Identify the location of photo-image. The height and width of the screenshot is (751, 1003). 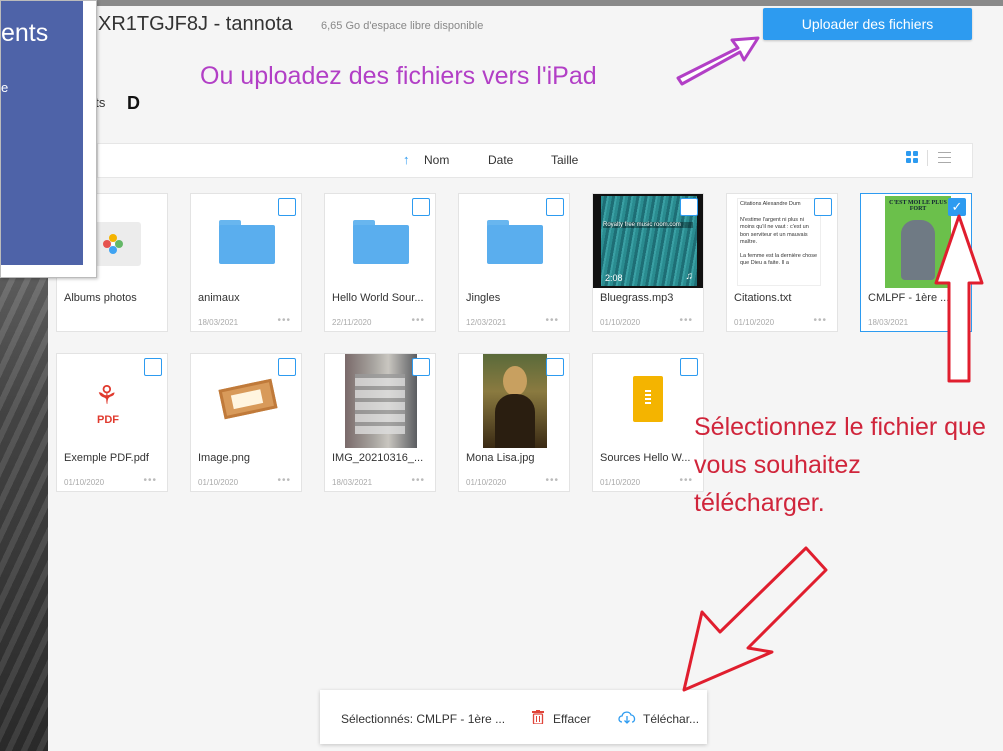
(381, 401).